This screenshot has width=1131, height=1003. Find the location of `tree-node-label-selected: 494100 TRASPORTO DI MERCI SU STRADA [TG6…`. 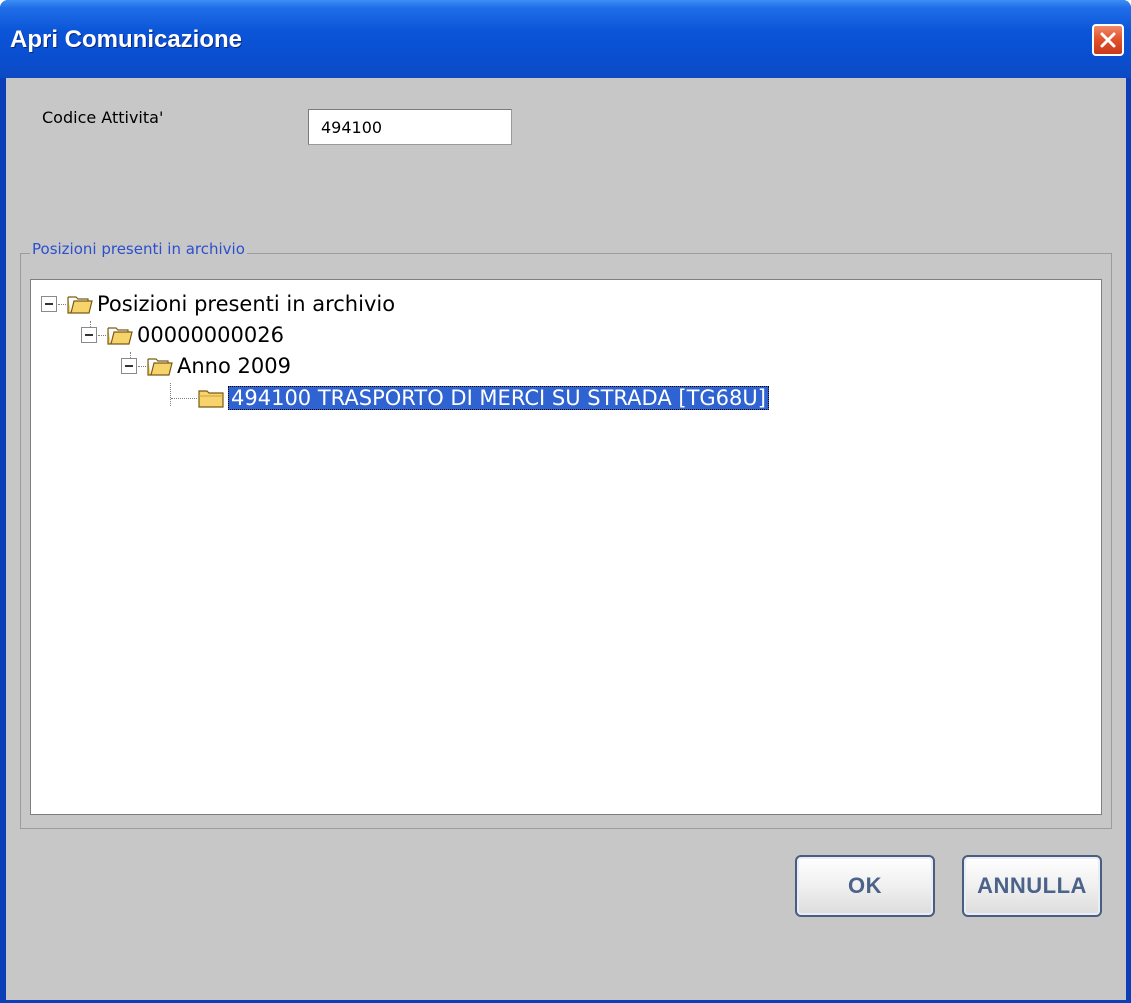

tree-node-label-selected: 494100 TRASPORTO DI MERCI SU STRADA [TG6… is located at coordinates (498, 398).